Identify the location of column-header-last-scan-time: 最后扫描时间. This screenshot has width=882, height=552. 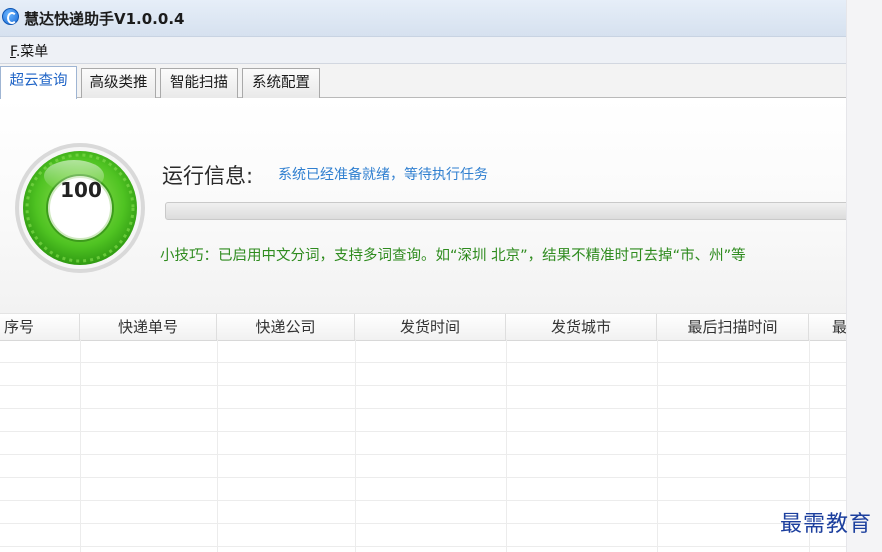
(733, 327).